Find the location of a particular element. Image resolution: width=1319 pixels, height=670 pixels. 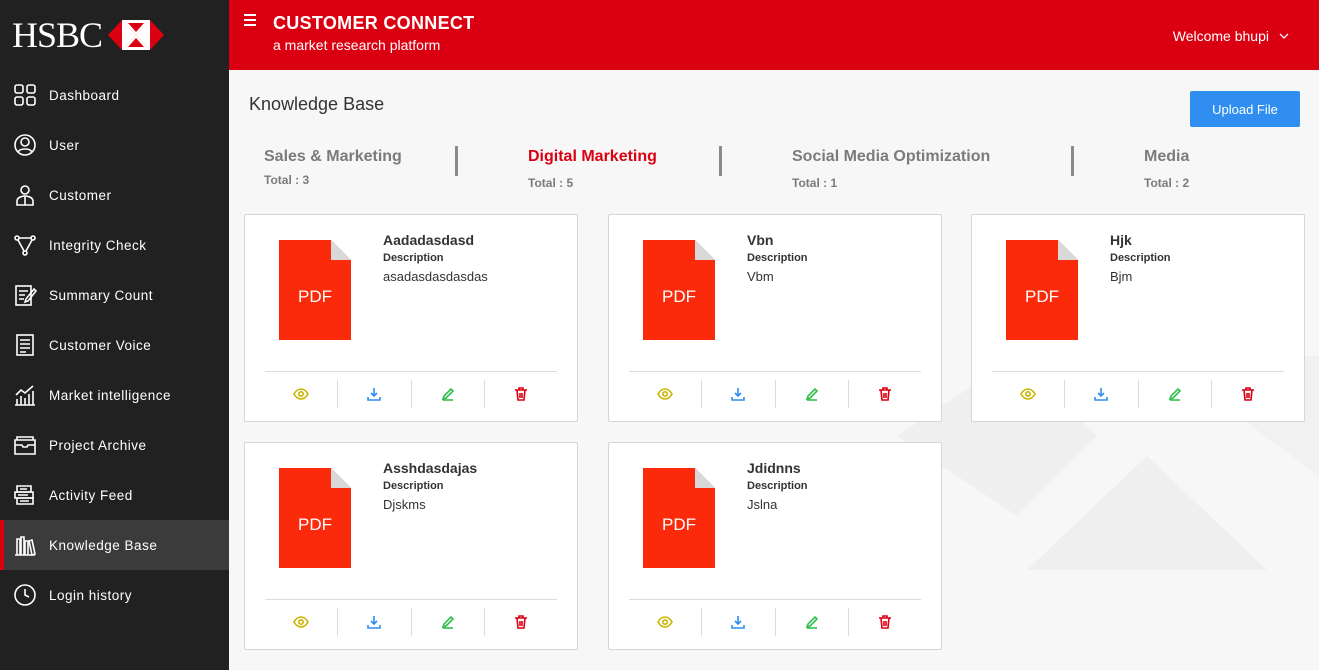

tab-total: Total : 3 is located at coordinates (287, 180).